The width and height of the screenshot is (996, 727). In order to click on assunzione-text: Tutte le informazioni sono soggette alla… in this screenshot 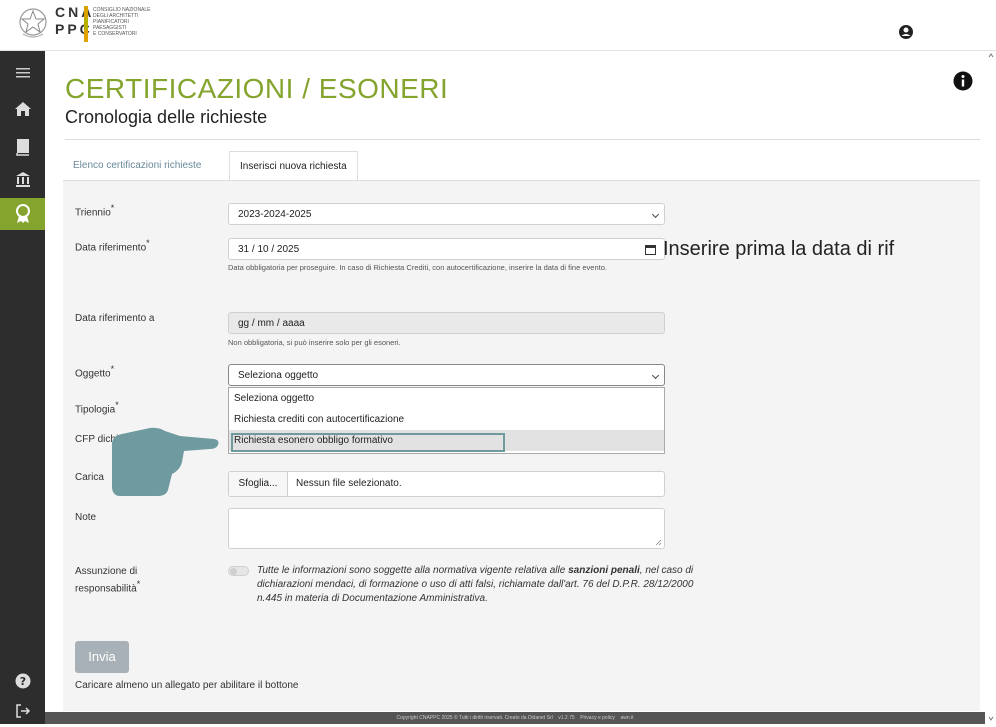, I will do `click(475, 584)`.